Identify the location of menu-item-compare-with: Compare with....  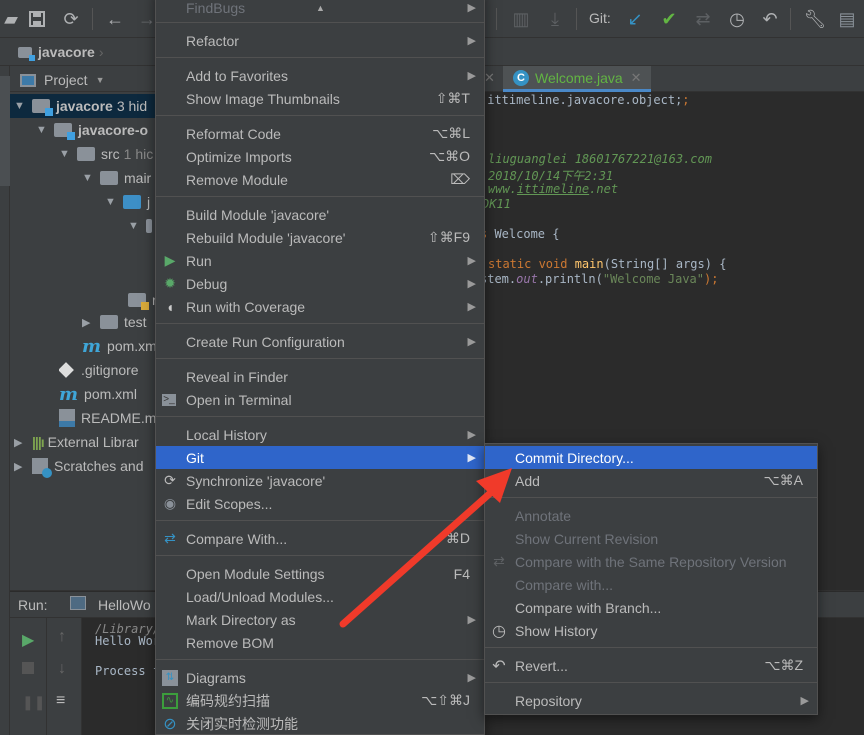
(651, 584).